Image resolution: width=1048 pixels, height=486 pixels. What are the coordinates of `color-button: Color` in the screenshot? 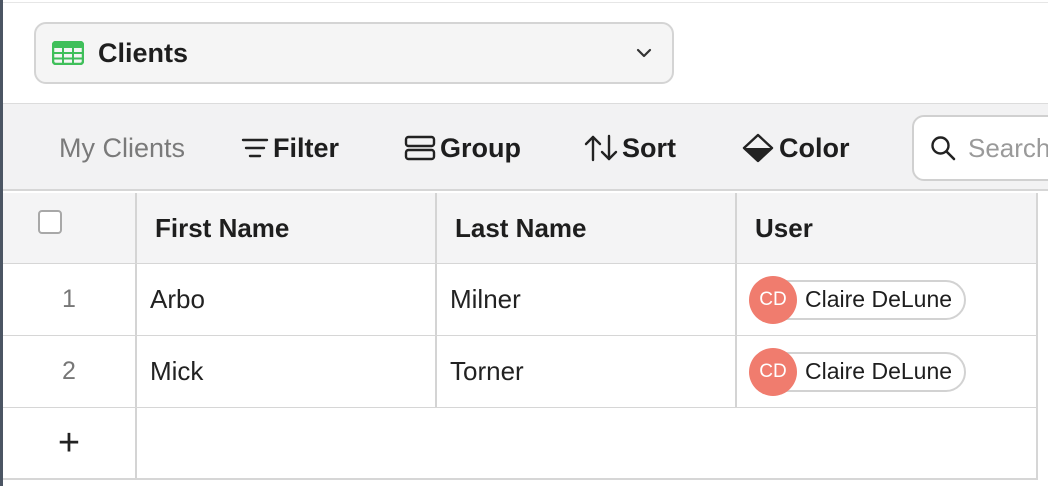 It's located at (795, 148).